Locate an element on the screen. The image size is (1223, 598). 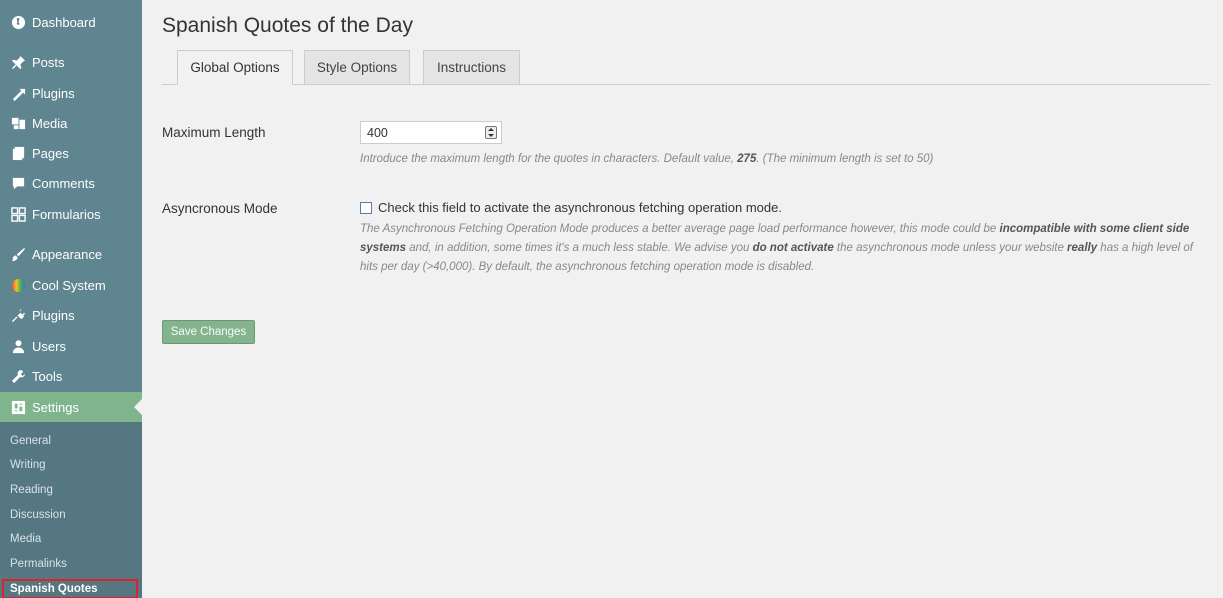
sidebar-item-users: Users is located at coordinates (71, 346).